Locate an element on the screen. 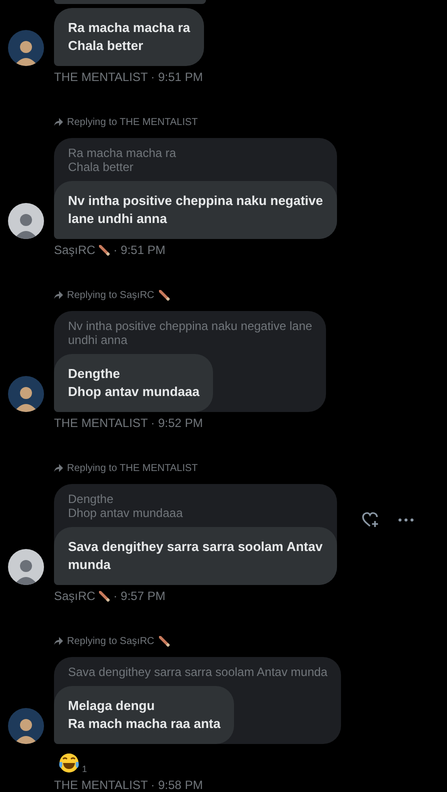 This screenshot has height=792, width=447. message-time: · 9:58 PM is located at coordinates (176, 785).